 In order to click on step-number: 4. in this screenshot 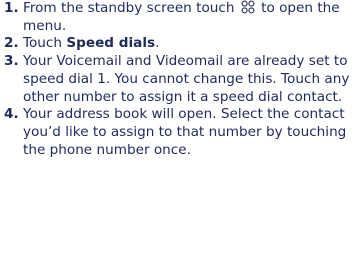, I will do `click(11, 114)`.